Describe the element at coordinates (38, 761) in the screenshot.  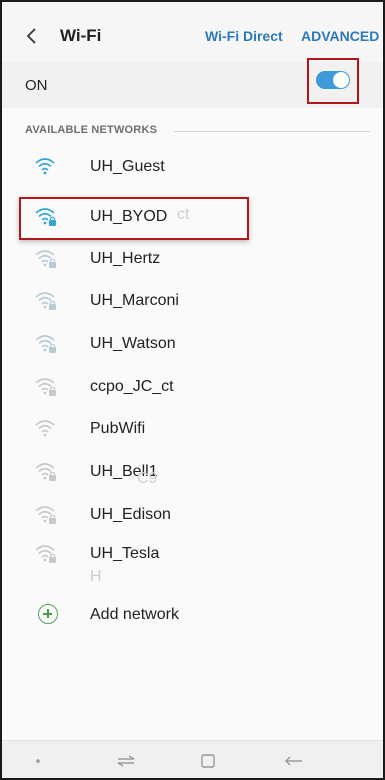
I see `dot-icon` at that location.